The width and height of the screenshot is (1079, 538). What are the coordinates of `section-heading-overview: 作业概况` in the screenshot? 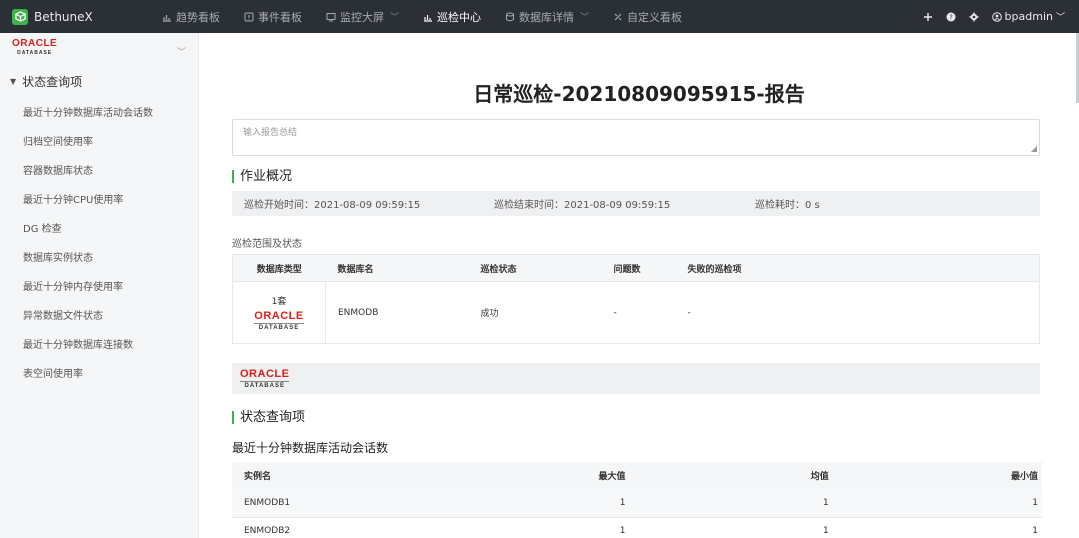 It's located at (262, 176).